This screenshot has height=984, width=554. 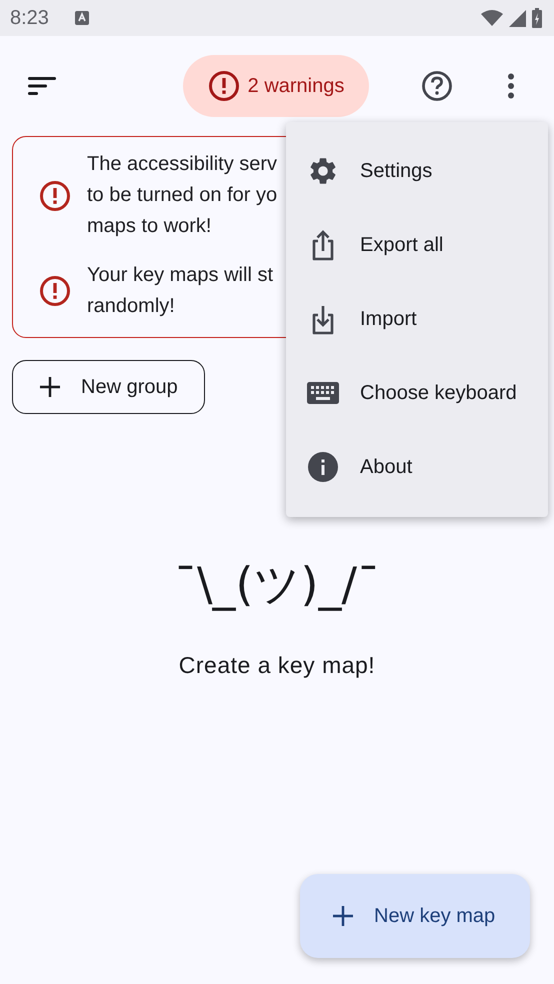 I want to click on warning-text: Your key maps will st, so click(x=180, y=275).